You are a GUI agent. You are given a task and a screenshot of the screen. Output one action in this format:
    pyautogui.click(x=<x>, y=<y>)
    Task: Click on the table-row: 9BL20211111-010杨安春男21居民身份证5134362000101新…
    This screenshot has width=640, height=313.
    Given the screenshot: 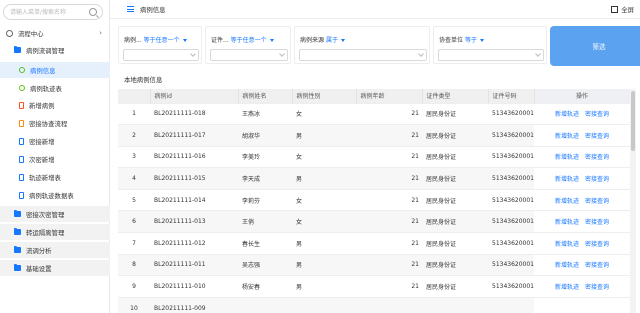 What is the action you would take?
    pyautogui.click(x=374, y=286)
    